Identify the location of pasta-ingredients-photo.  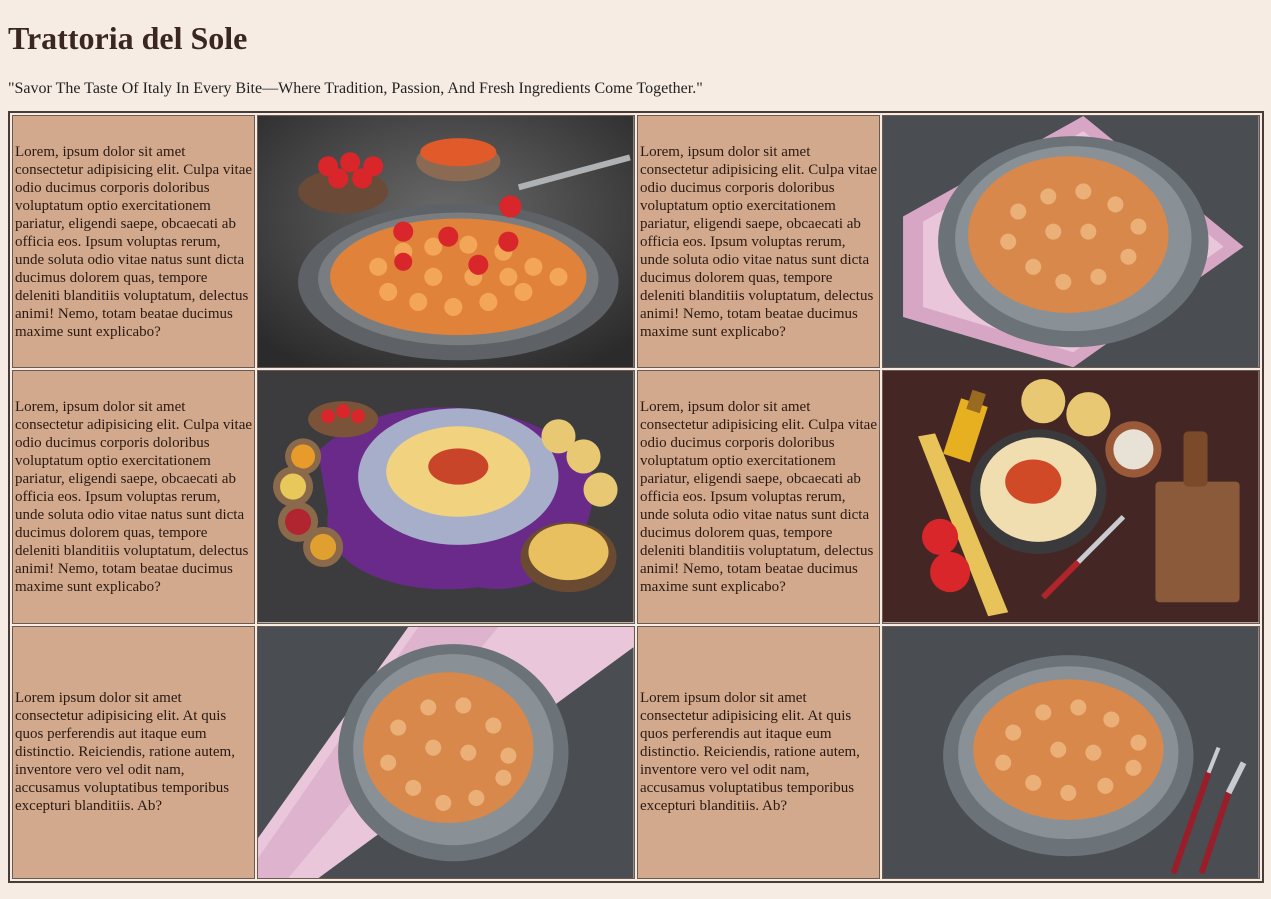
(1071, 497).